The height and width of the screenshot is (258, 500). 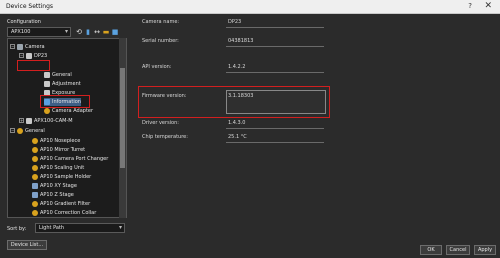 What do you see at coordinates (80, 228) in the screenshot?
I see `sort-select: Light Path ▾` at bounding box center [80, 228].